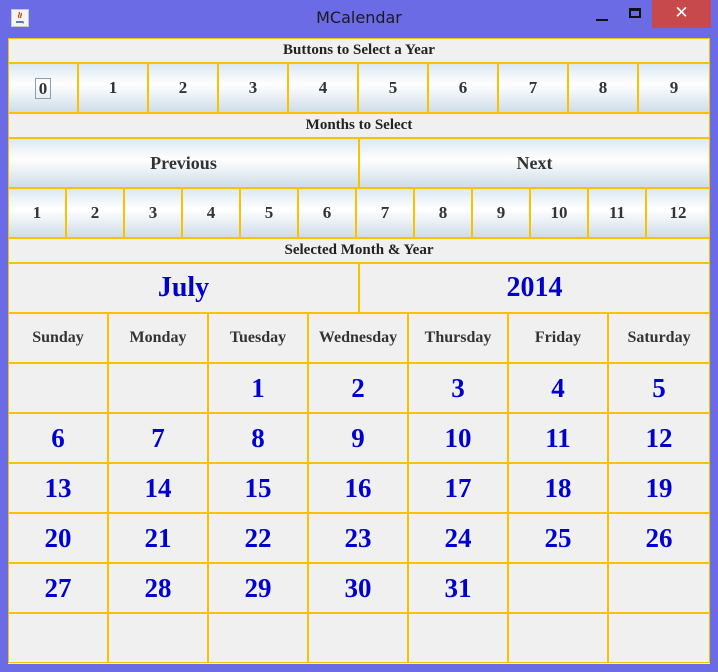 Image resolution: width=718 pixels, height=672 pixels. I want to click on day-cell: 12, so click(659, 438).